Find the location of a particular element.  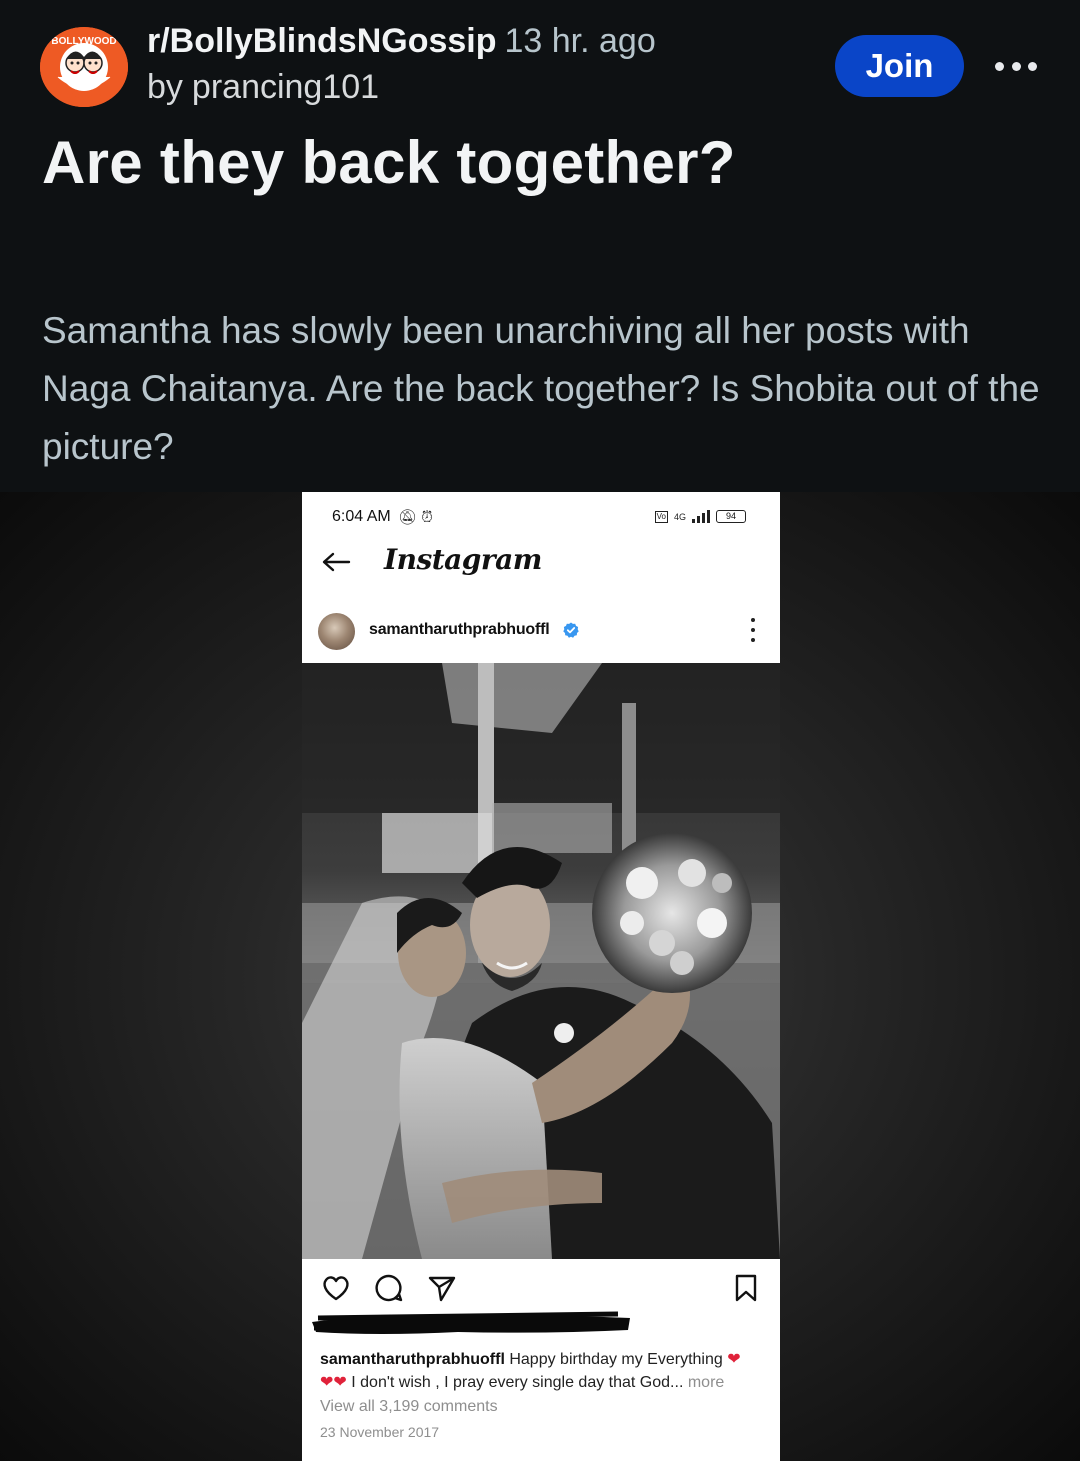

subreddit-avatar: BOLLYWOOD GOSSIP is located at coordinates (84, 67).